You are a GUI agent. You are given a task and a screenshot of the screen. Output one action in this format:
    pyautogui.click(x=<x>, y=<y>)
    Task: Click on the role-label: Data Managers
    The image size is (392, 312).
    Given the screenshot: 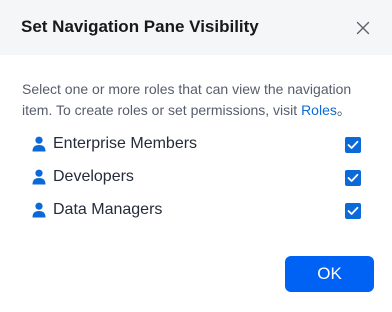 What is the action you would take?
    pyautogui.click(x=108, y=209)
    